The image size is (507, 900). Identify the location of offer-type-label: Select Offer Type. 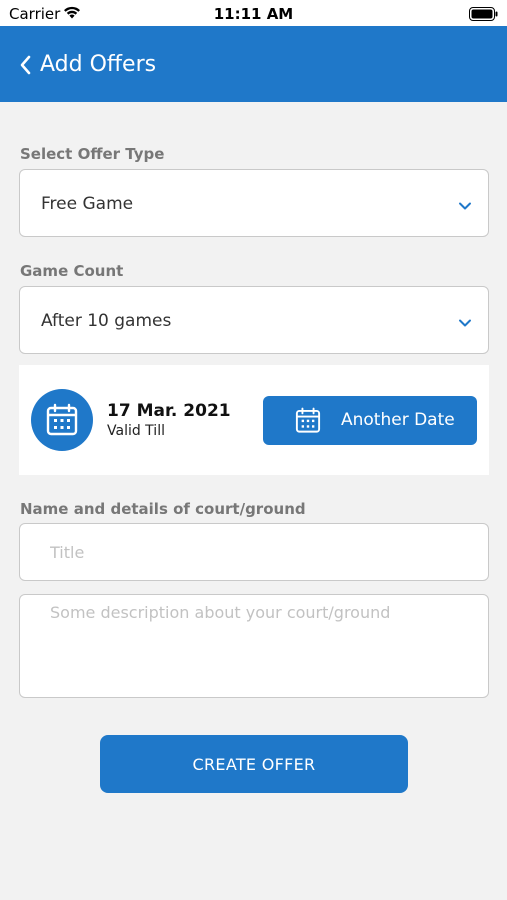
(92, 154).